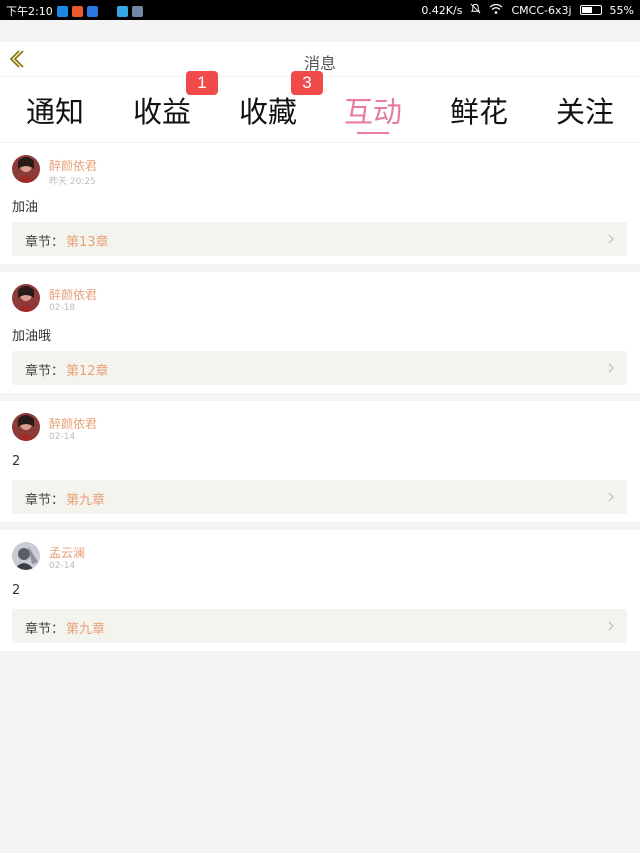 The image size is (640, 853). What do you see at coordinates (55, 109) in the screenshot?
I see `tab-notifications: 通知` at bounding box center [55, 109].